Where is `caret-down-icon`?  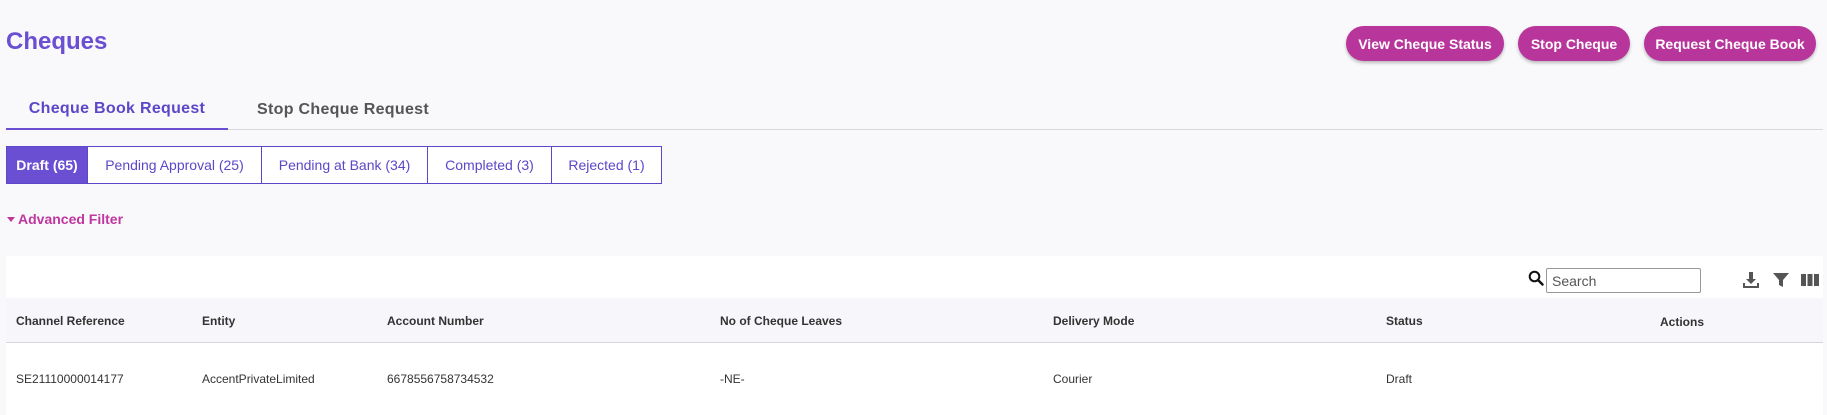
caret-down-icon is located at coordinates (11, 219).